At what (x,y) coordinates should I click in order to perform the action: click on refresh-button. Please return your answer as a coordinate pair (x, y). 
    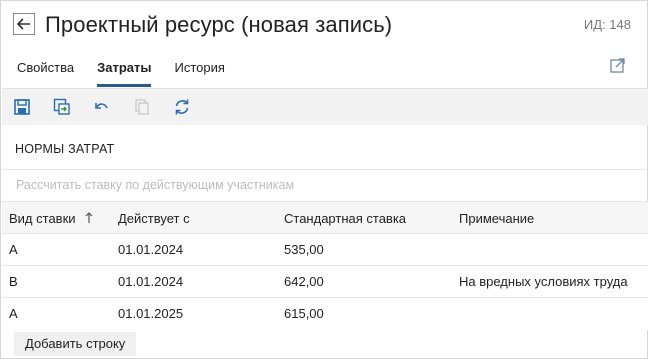
    Looking at the image, I should click on (182, 107).